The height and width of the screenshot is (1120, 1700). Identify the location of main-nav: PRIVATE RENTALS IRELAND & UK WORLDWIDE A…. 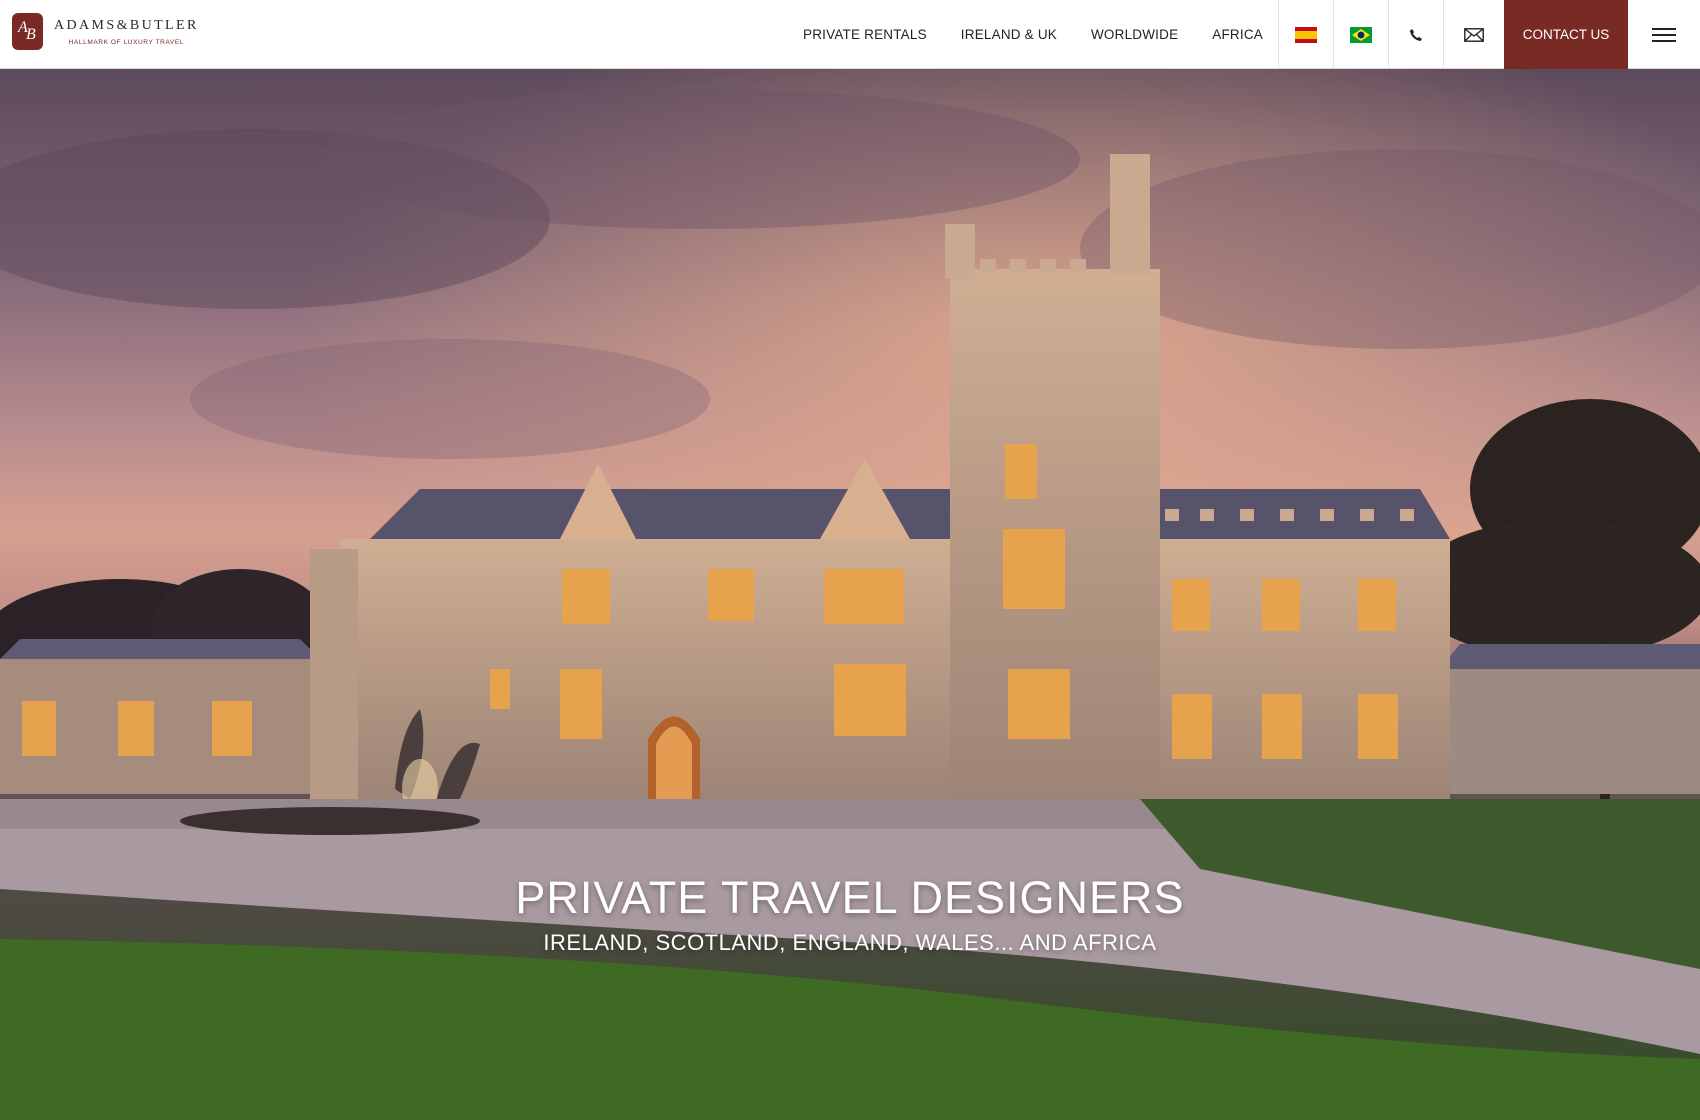
(1243, 34).